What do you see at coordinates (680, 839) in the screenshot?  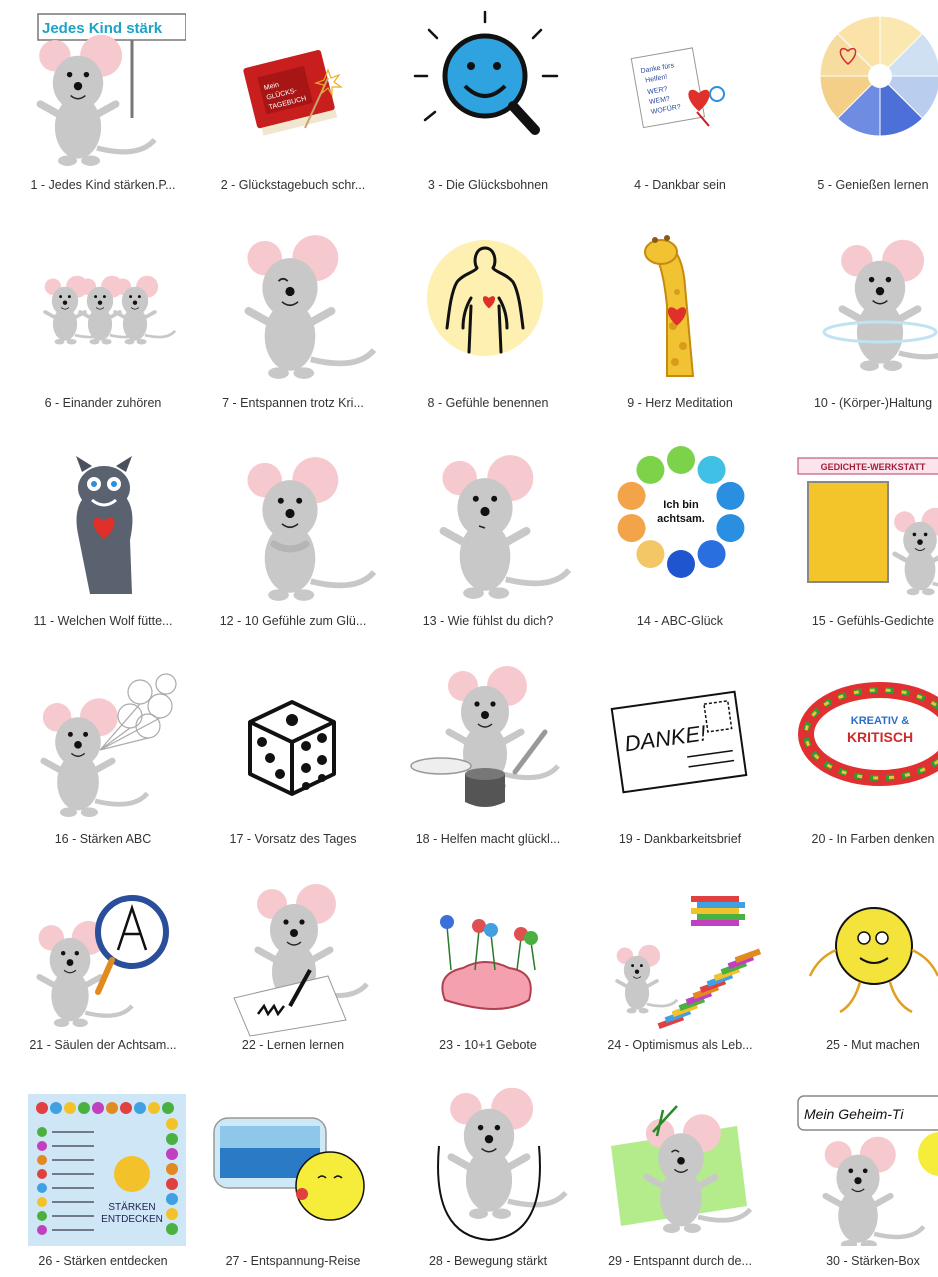 I see `activity-card-title: 19 - Dankbarkeitsbrief` at bounding box center [680, 839].